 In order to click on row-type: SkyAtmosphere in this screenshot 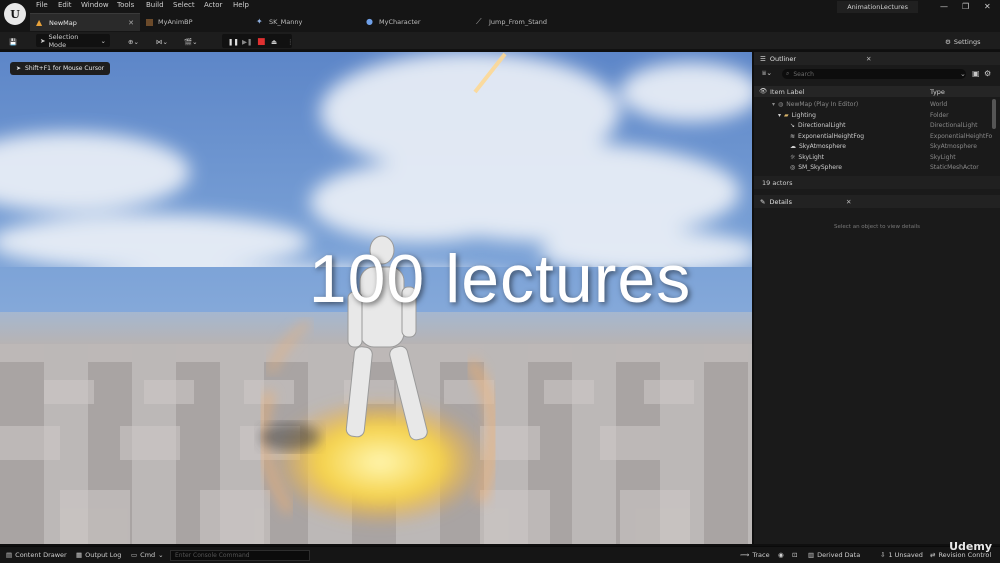, I will do `click(953, 147)`.